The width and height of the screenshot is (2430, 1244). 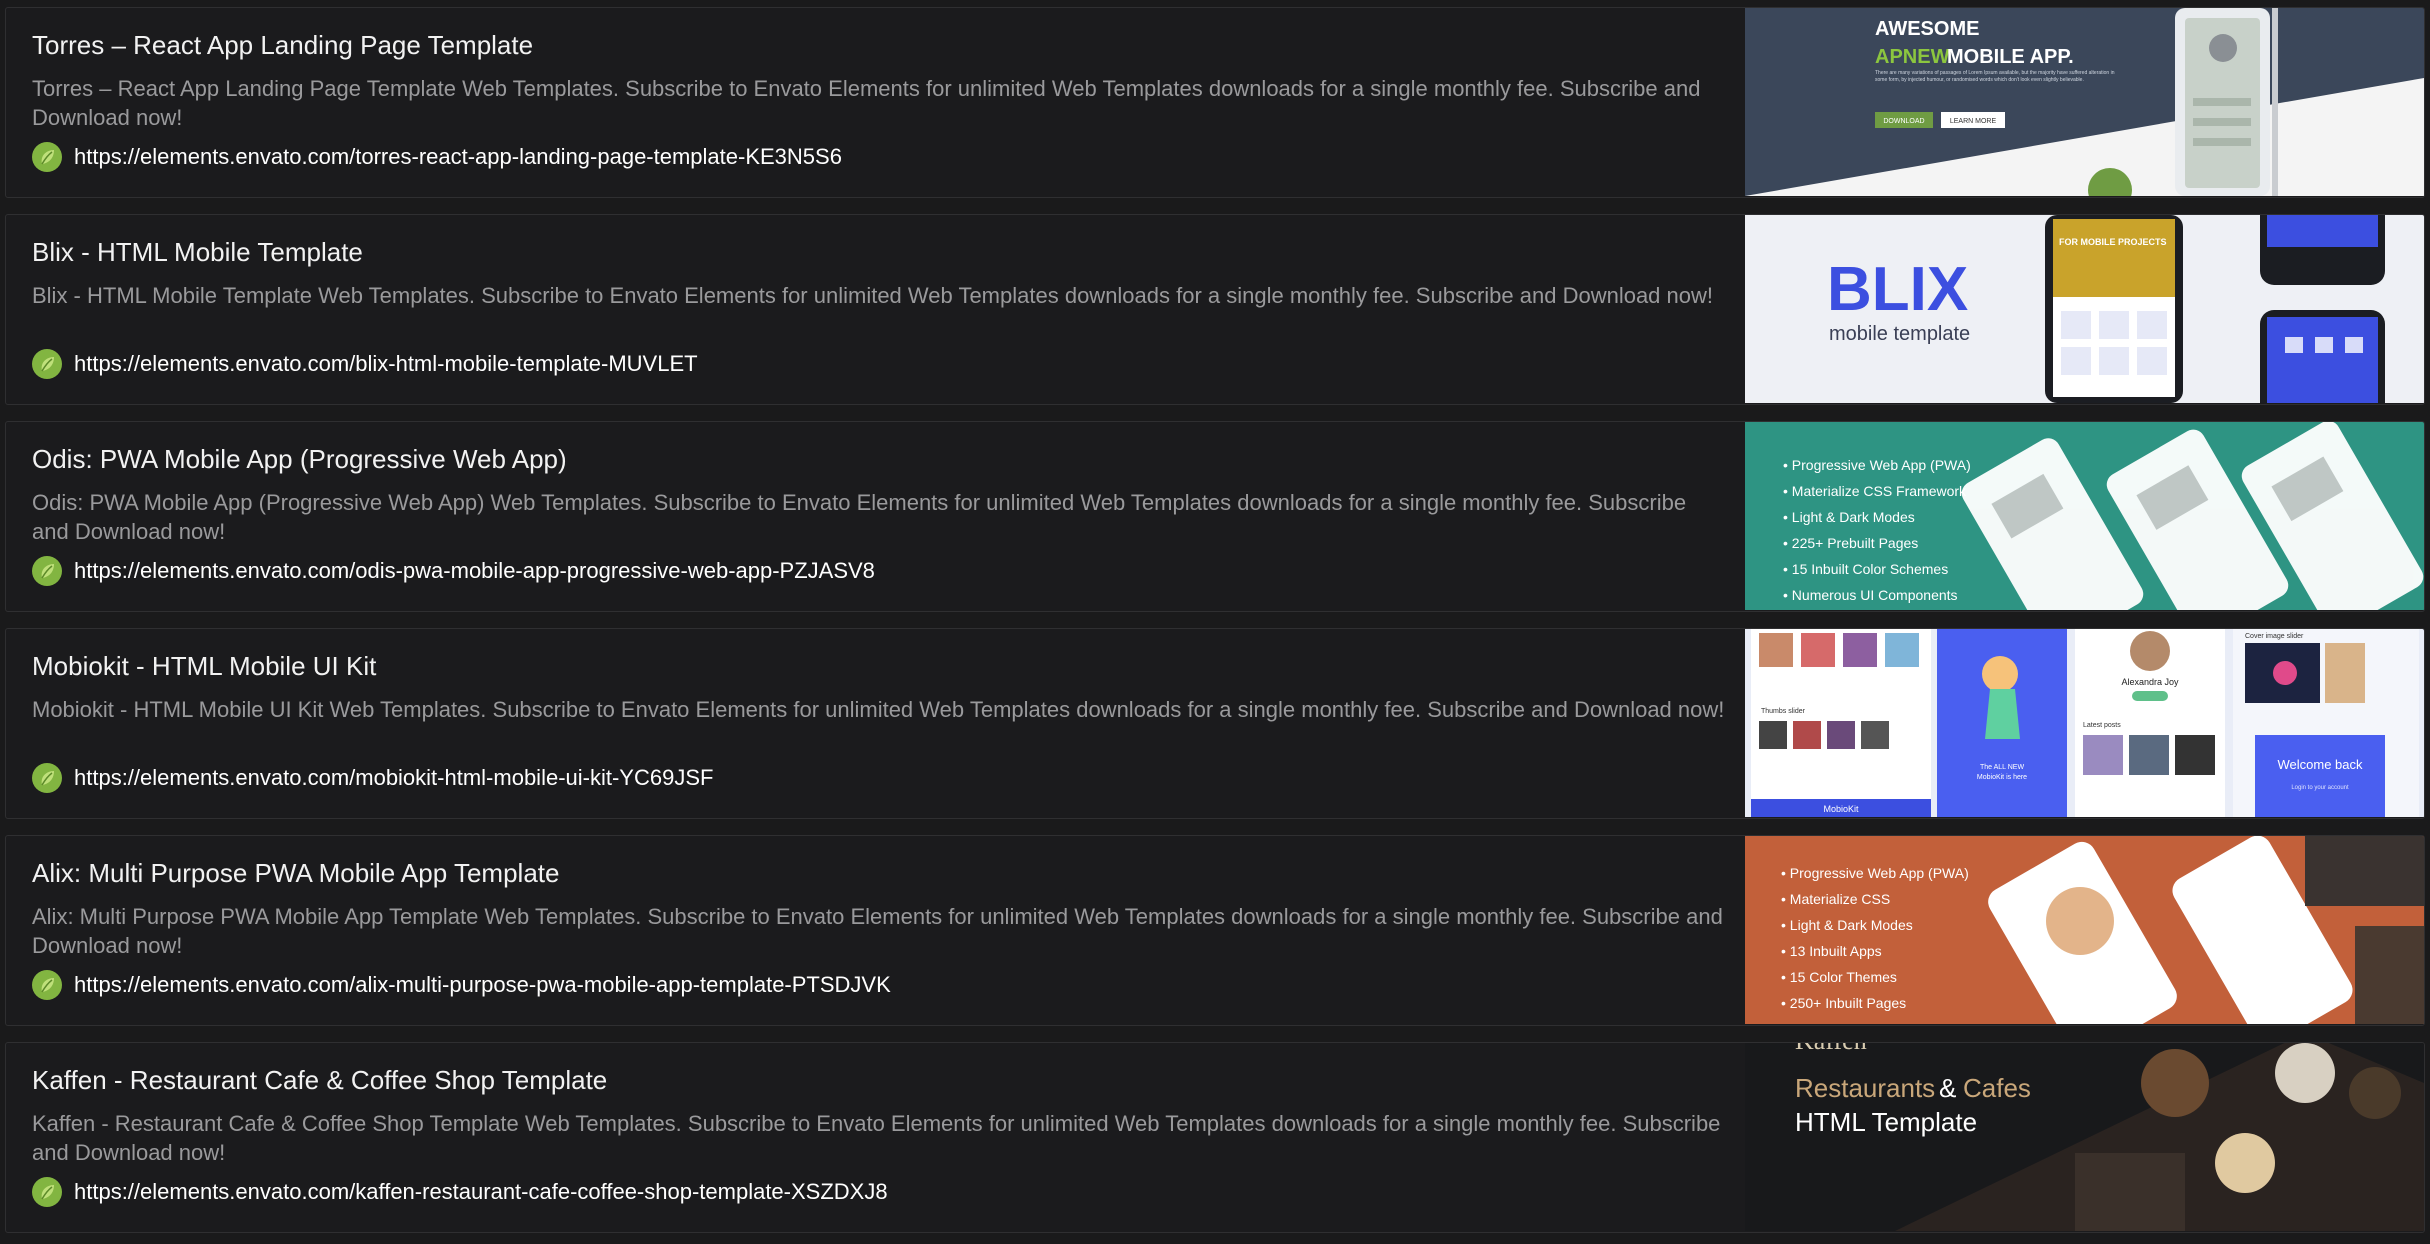 I want to click on mobiokit-latest-label: Latest posts, so click(x=2102, y=725).